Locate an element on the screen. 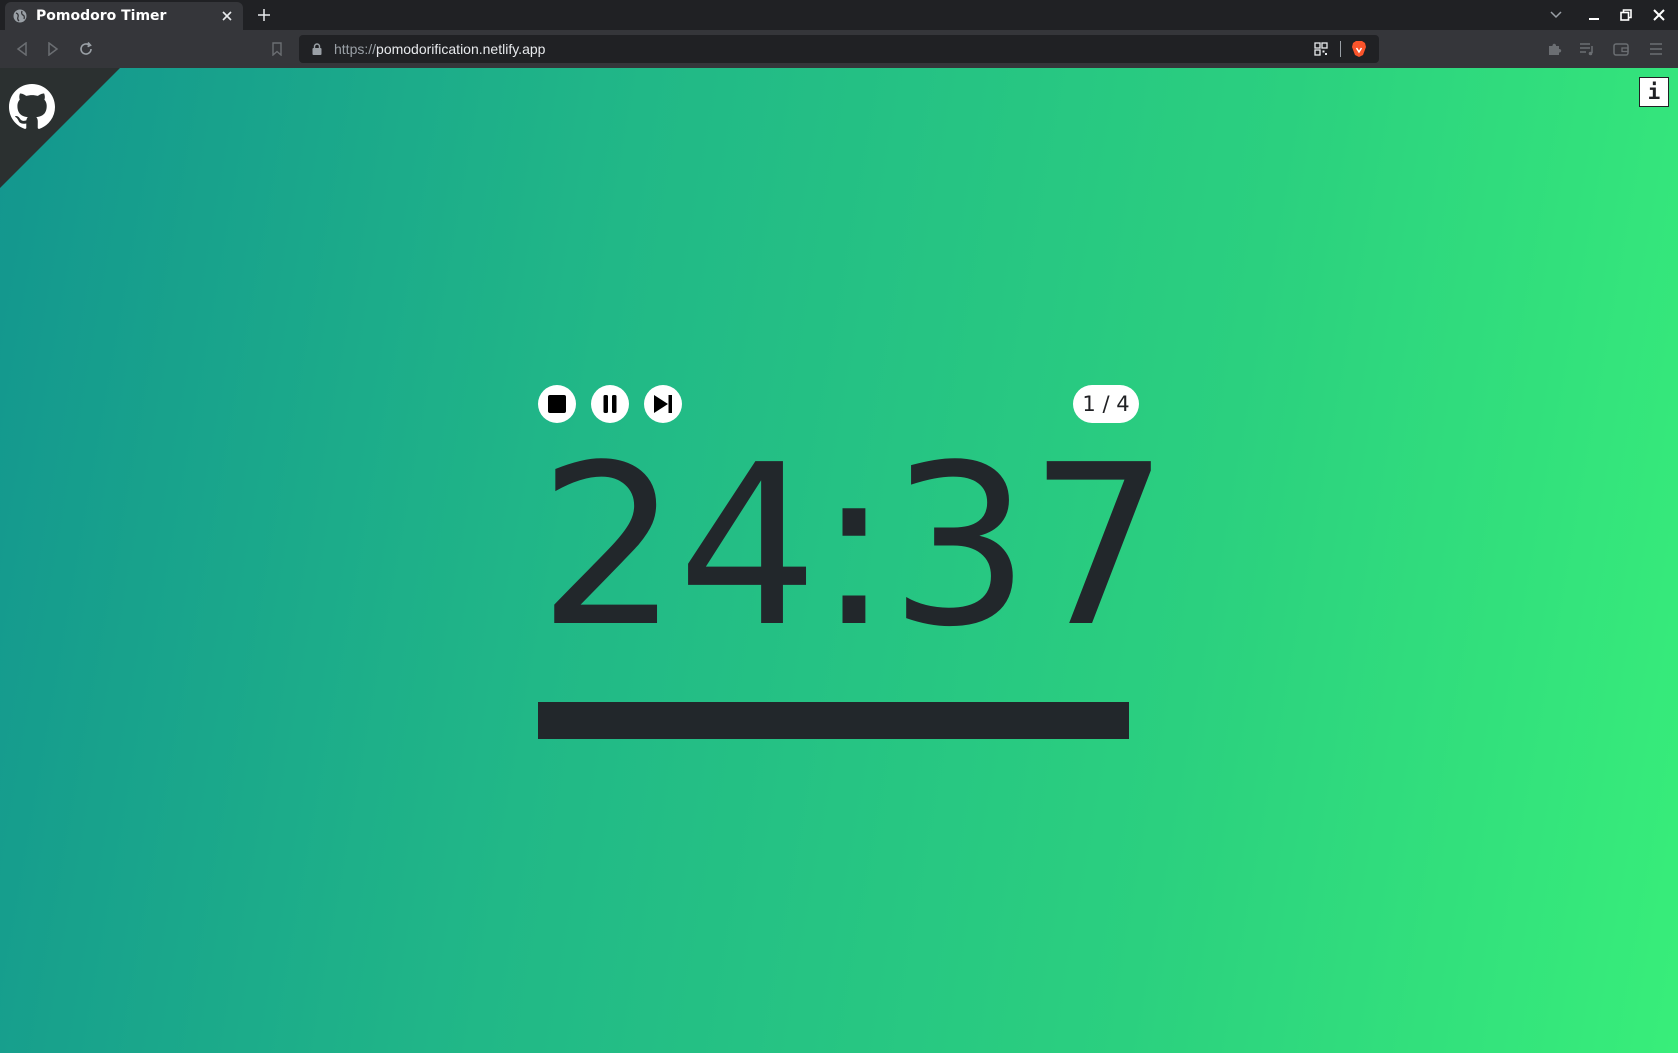 This screenshot has width=1678, height=1053. wallet-icon is located at coordinates (1621, 49).